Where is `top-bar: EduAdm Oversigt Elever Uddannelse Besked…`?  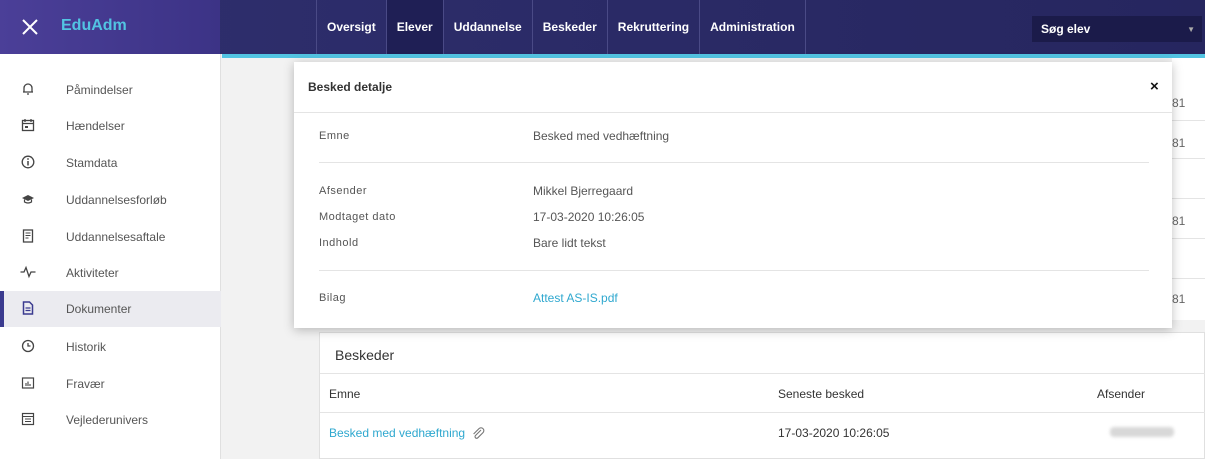
top-bar: EduAdm Oversigt Elever Uddannelse Besked… is located at coordinates (602, 27).